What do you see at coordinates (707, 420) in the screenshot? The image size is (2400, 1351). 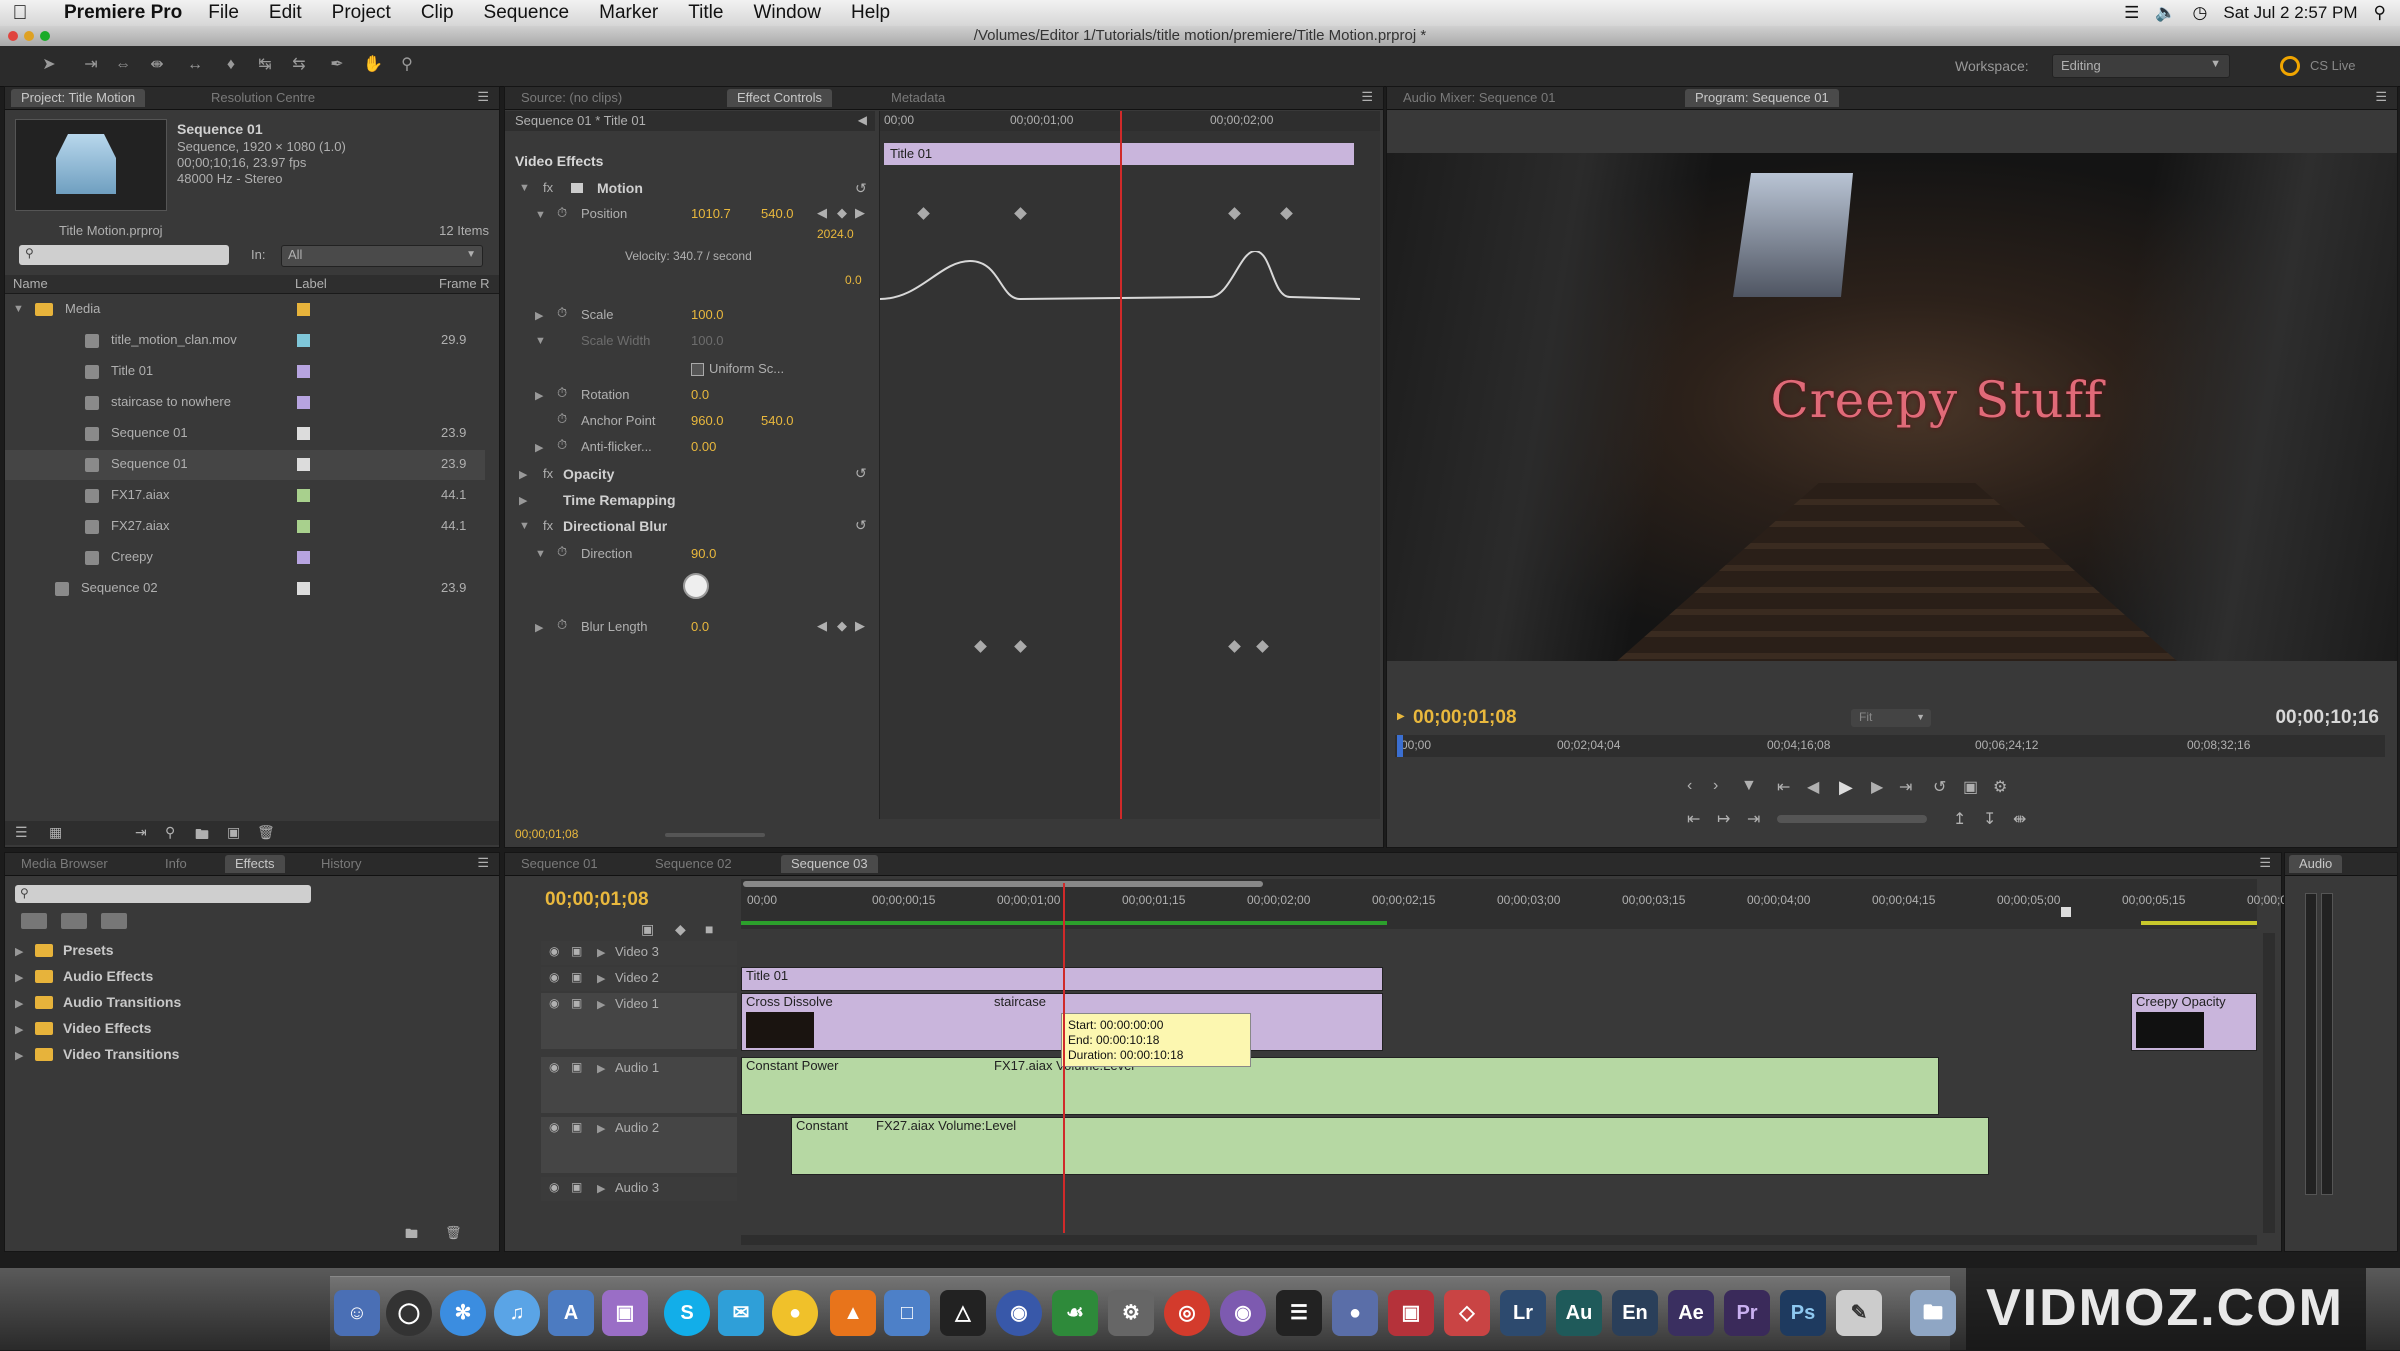 I see `anchor-x-value: 960.0` at bounding box center [707, 420].